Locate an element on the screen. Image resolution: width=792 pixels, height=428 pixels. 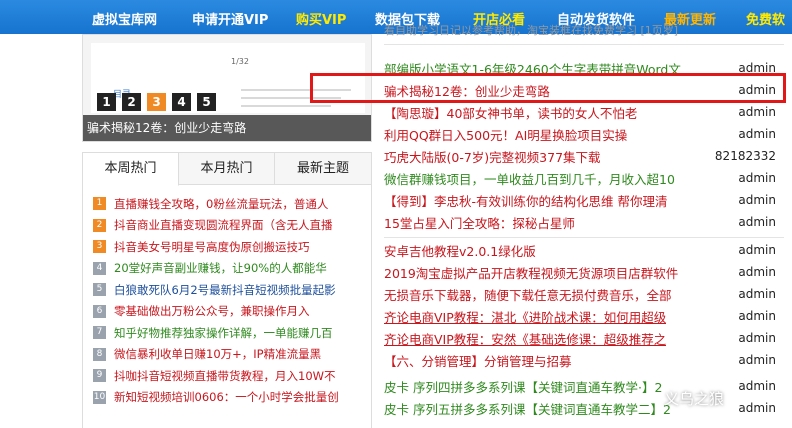
news-title: 皮卡 序列四拼多多系列课【关键词直通车教学·】2 is located at coordinates (523, 386).